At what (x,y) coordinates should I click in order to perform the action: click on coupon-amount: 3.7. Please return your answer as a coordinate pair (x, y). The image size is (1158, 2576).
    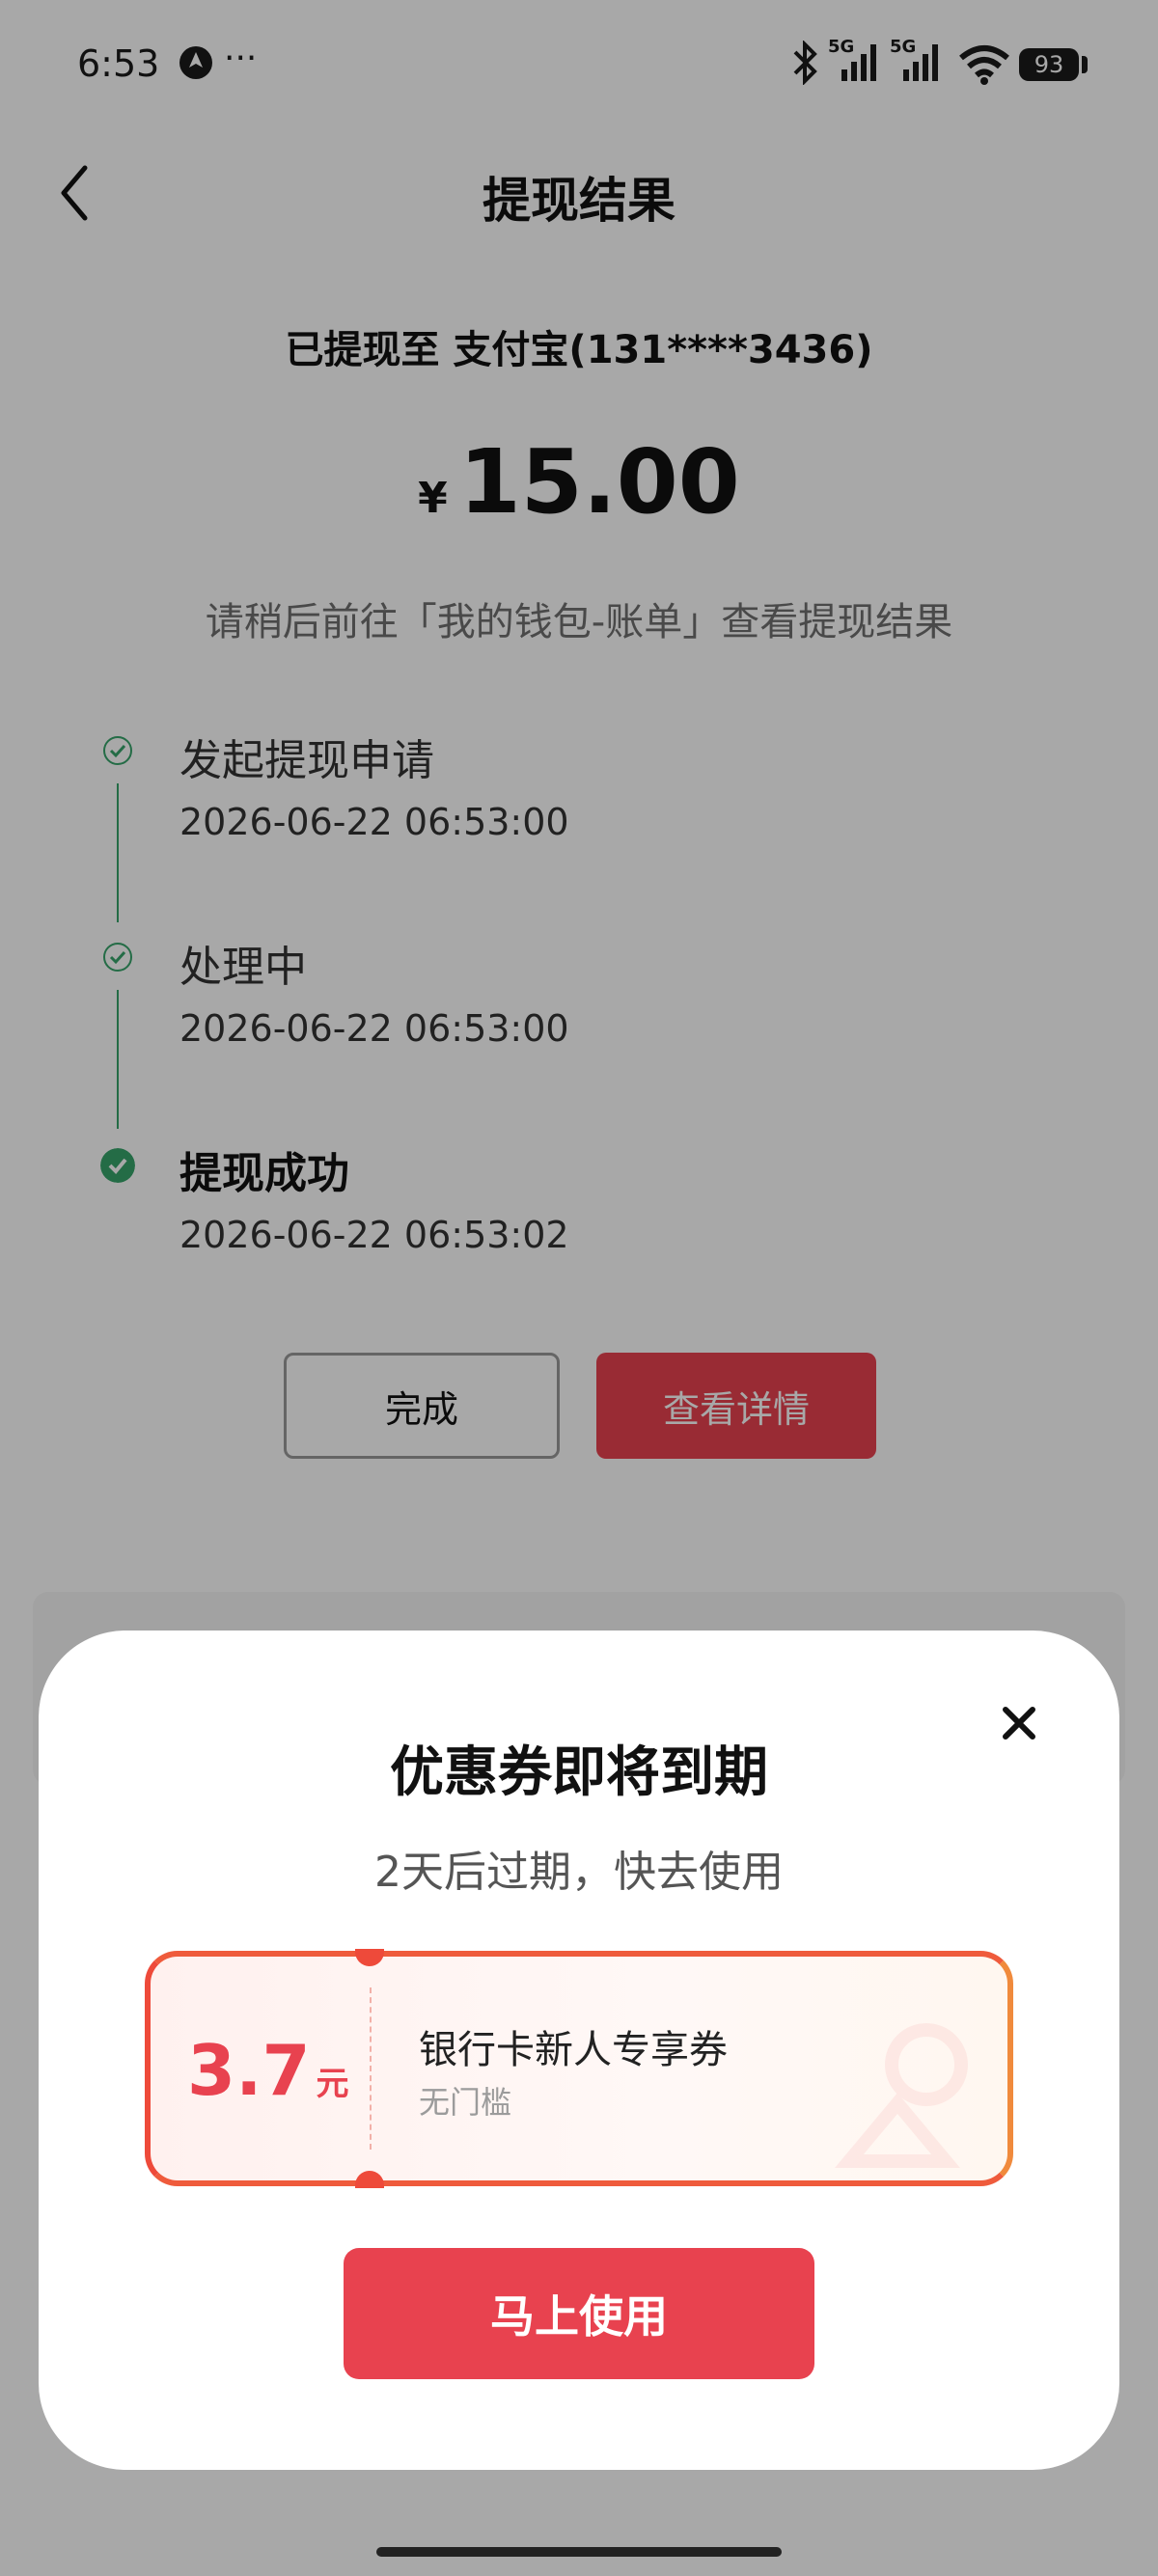
    Looking at the image, I should click on (249, 2070).